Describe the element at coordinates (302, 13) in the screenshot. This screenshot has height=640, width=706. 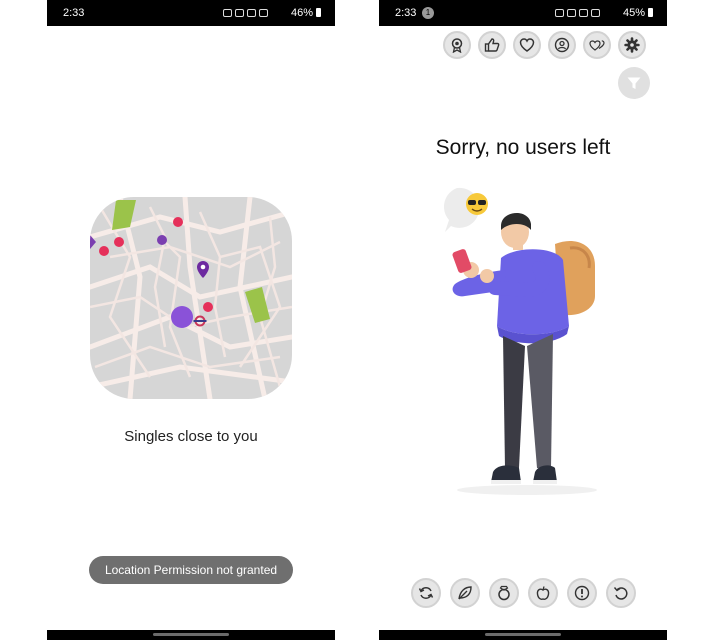
I see `battery-level: 46%` at that location.